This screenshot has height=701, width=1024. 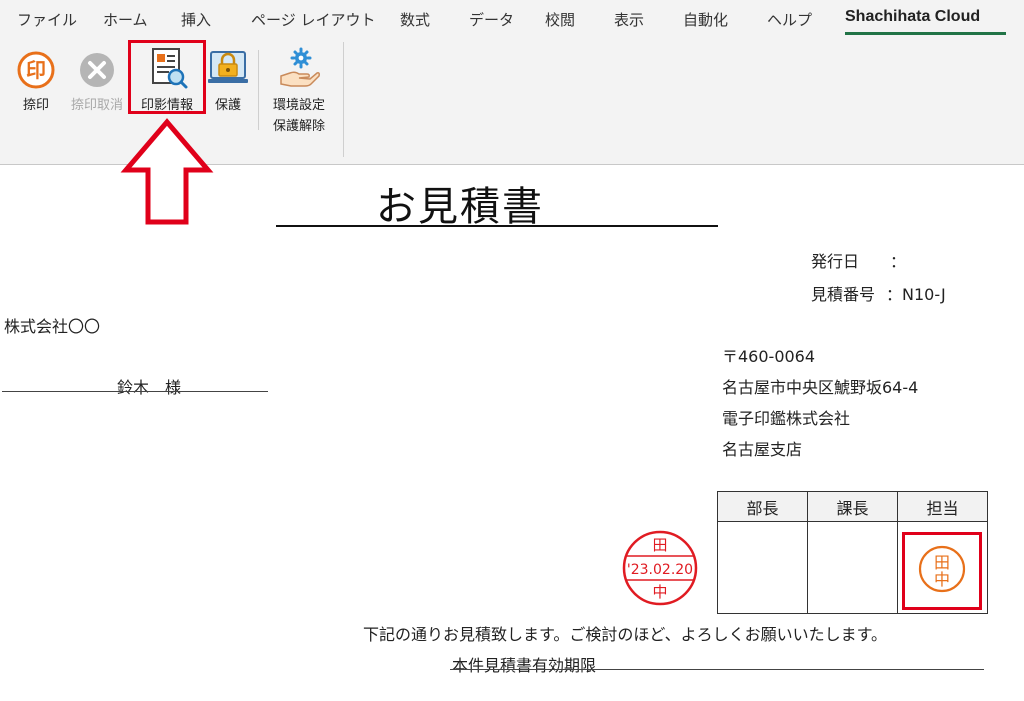 What do you see at coordinates (96, 105) in the screenshot?
I see `cancel-stamp-label: 捺印取消` at bounding box center [96, 105].